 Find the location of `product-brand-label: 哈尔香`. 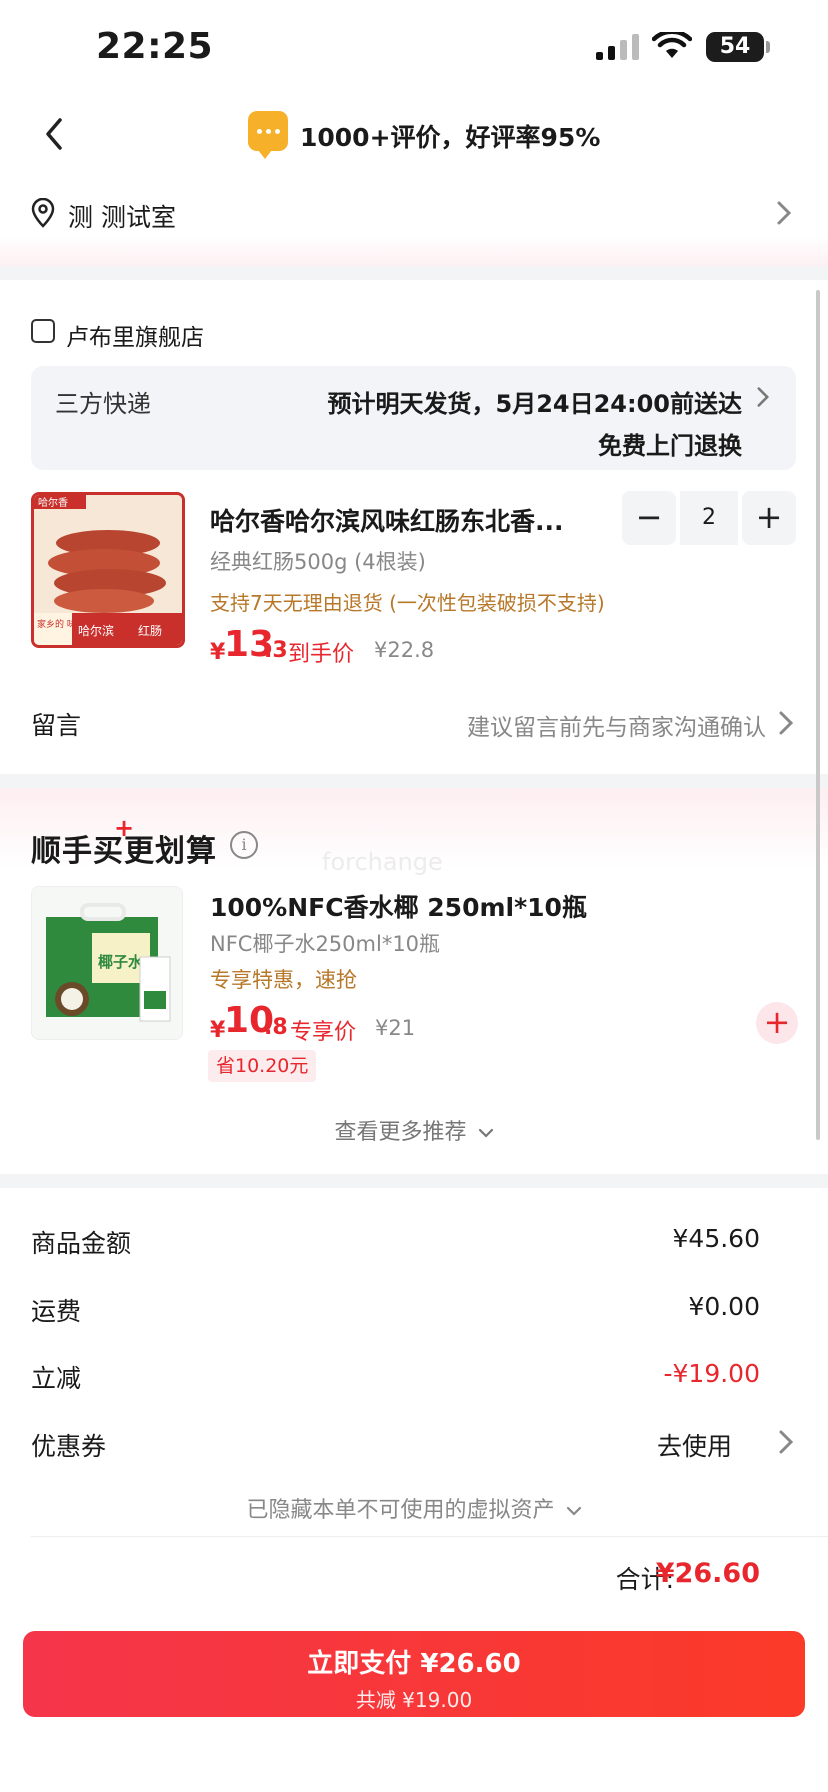

product-brand-label: 哈尔香 is located at coordinates (53, 502).